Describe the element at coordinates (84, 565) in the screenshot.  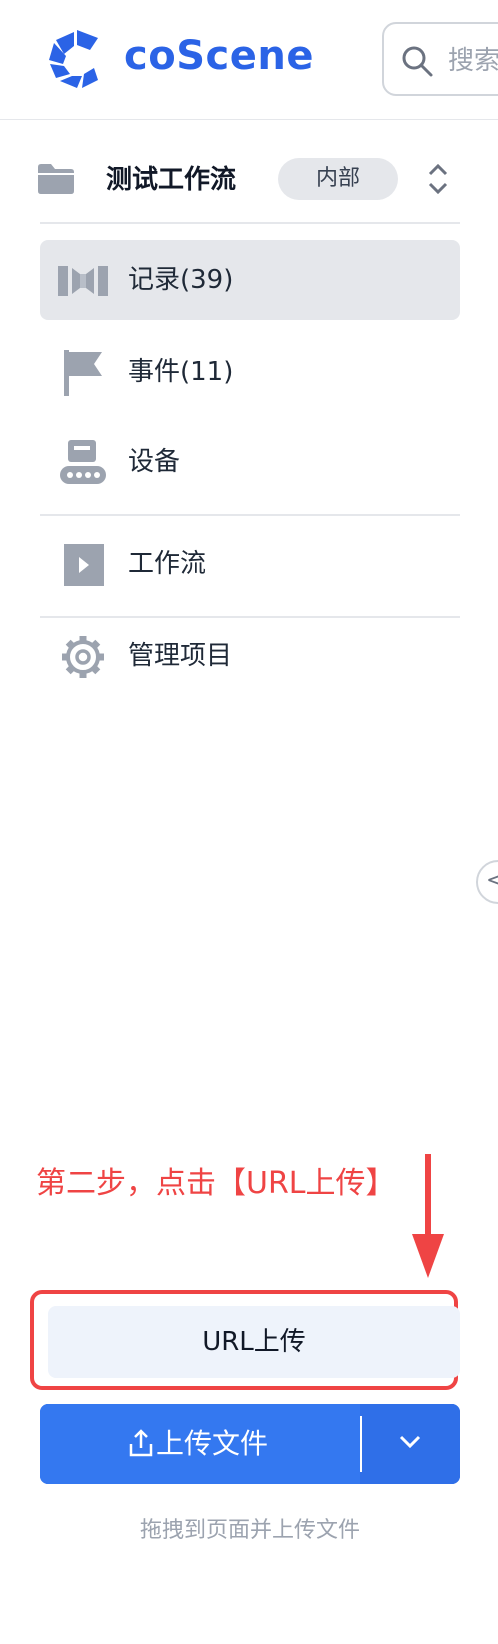
I see `play-icon` at that location.